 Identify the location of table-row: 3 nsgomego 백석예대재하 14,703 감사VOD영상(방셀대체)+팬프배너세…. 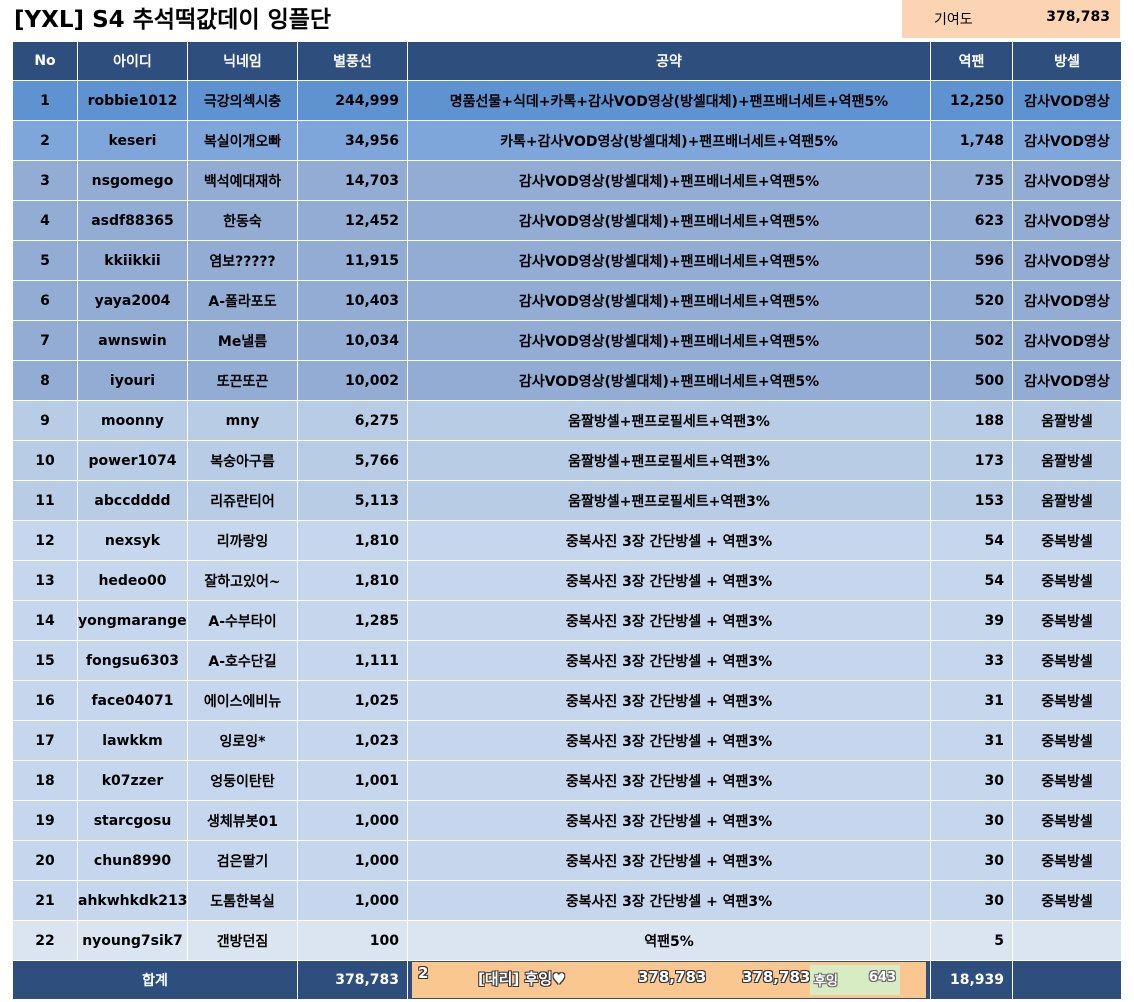
(567, 180).